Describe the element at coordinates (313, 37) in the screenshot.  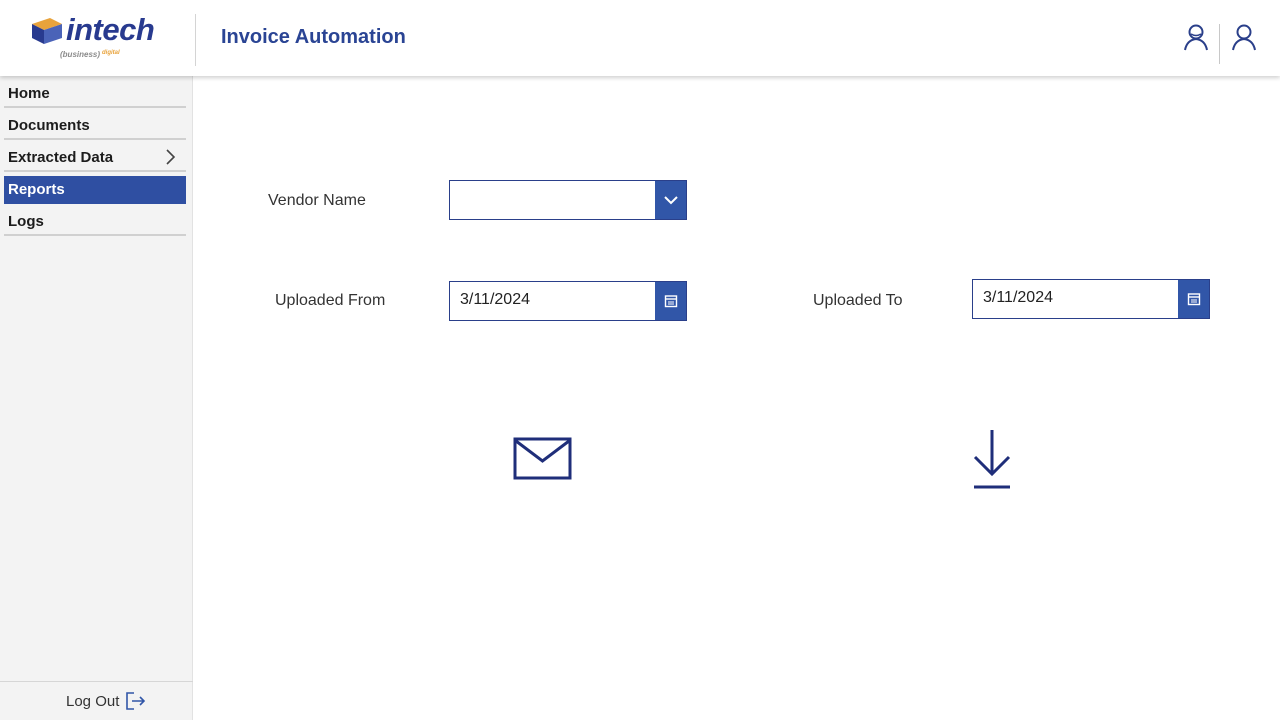
I see `page-title: Invoice Automation` at that location.